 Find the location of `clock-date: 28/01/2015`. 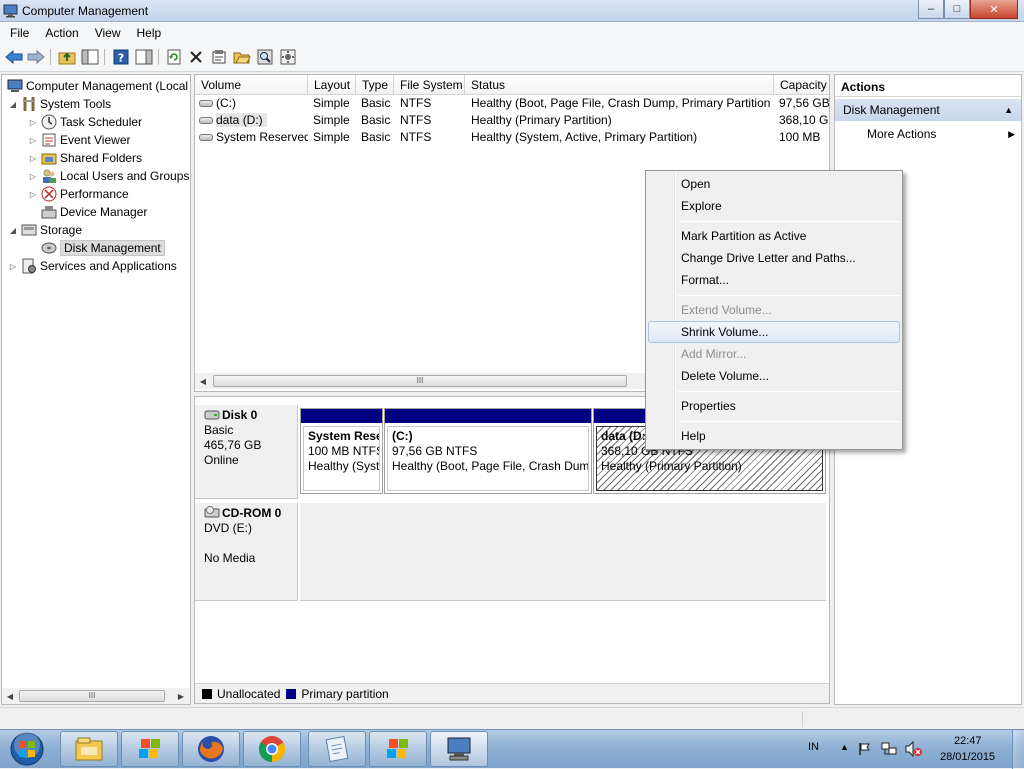

clock-date: 28/01/2015 is located at coordinates (967, 757).